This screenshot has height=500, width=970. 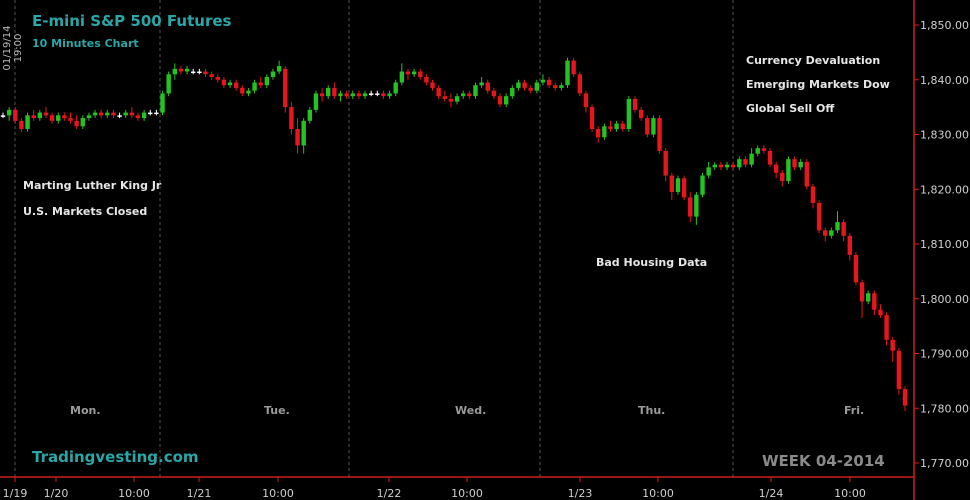 What do you see at coordinates (944, 135) in the screenshot?
I see `y-tick-label: 1,830.00` at bounding box center [944, 135].